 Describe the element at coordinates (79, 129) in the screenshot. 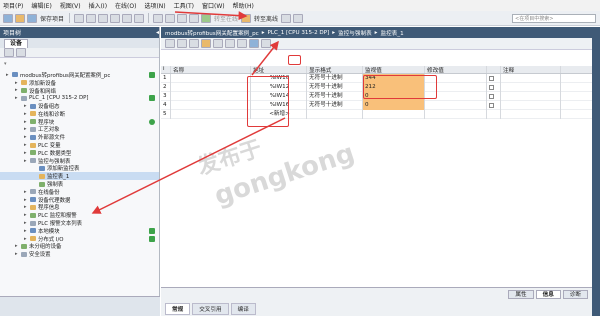

I see `tree-item: ▸ 工艺对象` at that location.